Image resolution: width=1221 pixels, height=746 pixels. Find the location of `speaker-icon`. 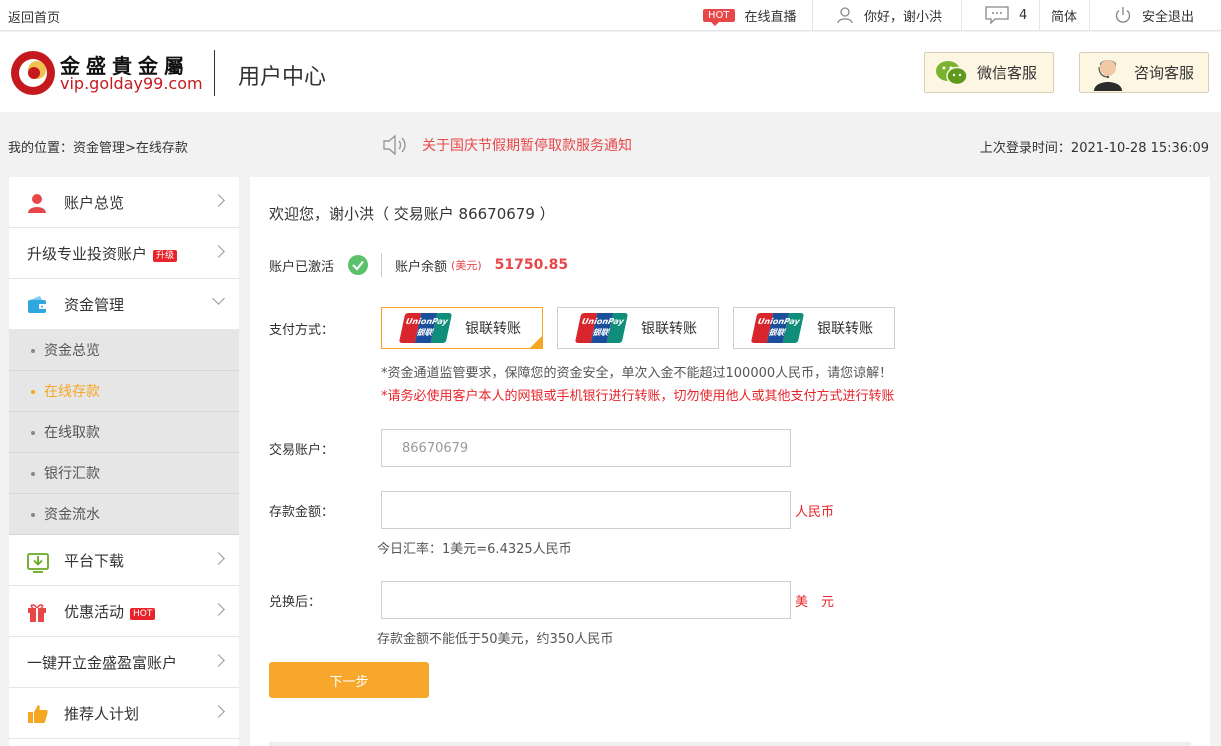

speaker-icon is located at coordinates (394, 145).